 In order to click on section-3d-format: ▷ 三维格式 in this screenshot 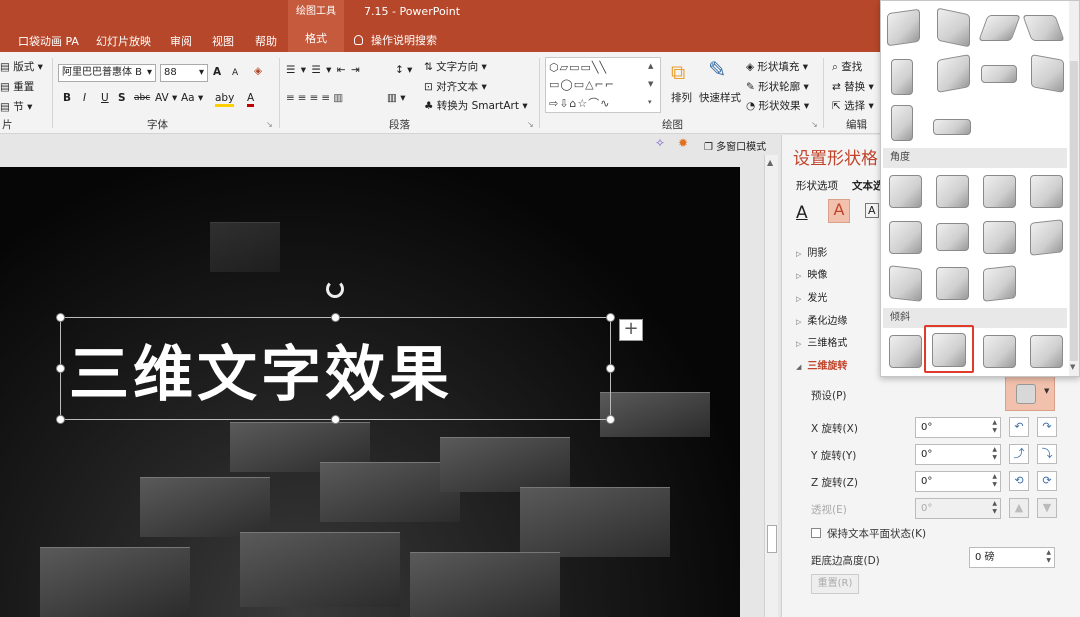, I will do `click(821, 341)`.